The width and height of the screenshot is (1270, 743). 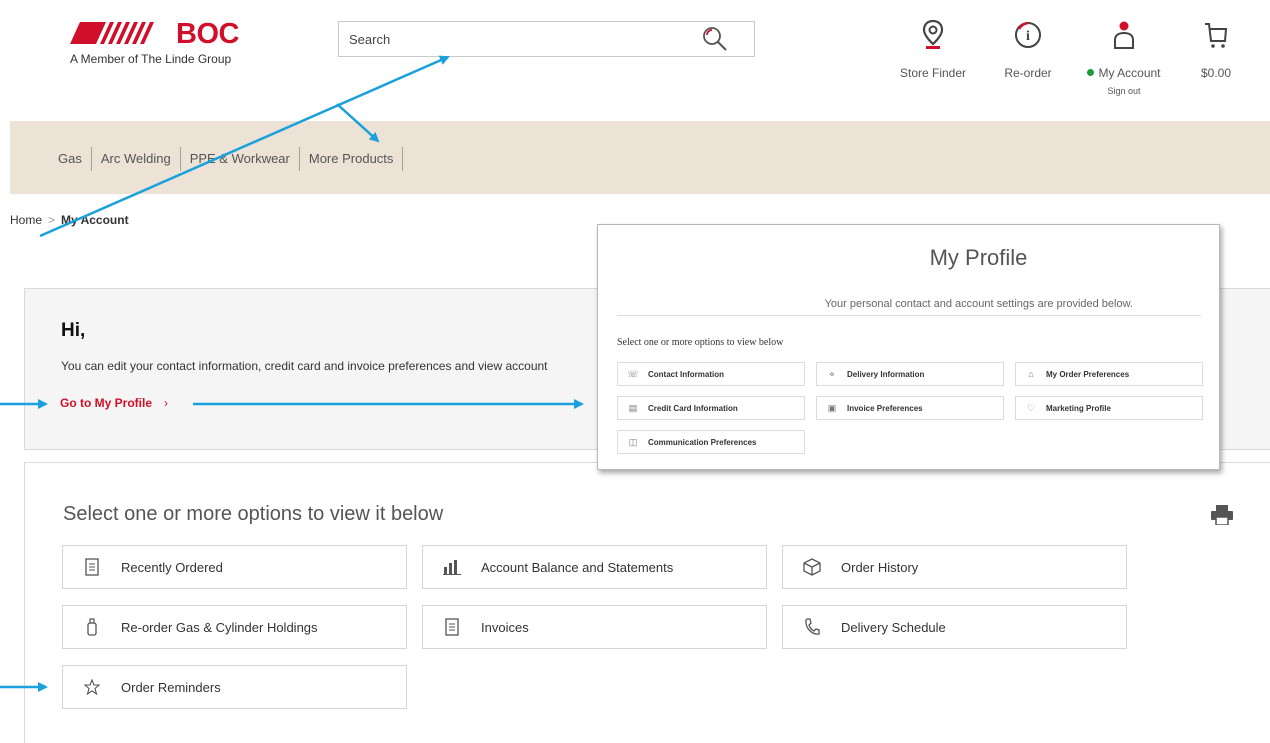 I want to click on store-finder-label: Store Finder, so click(x=933, y=73).